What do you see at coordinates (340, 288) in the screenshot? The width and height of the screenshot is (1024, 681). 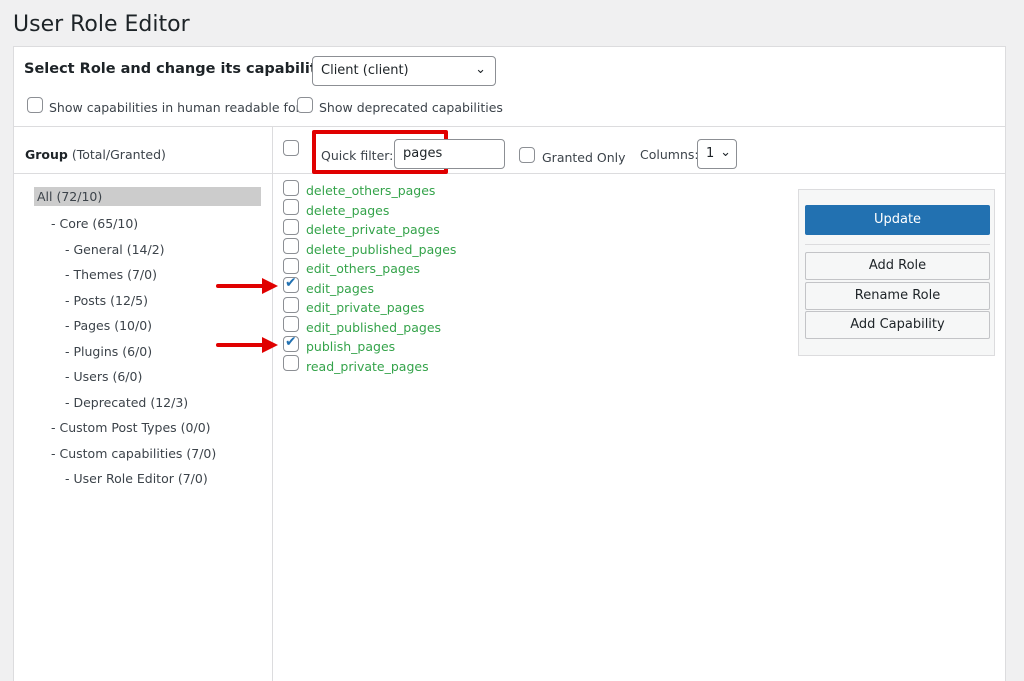 I see `capability-label: edit_pages` at bounding box center [340, 288].